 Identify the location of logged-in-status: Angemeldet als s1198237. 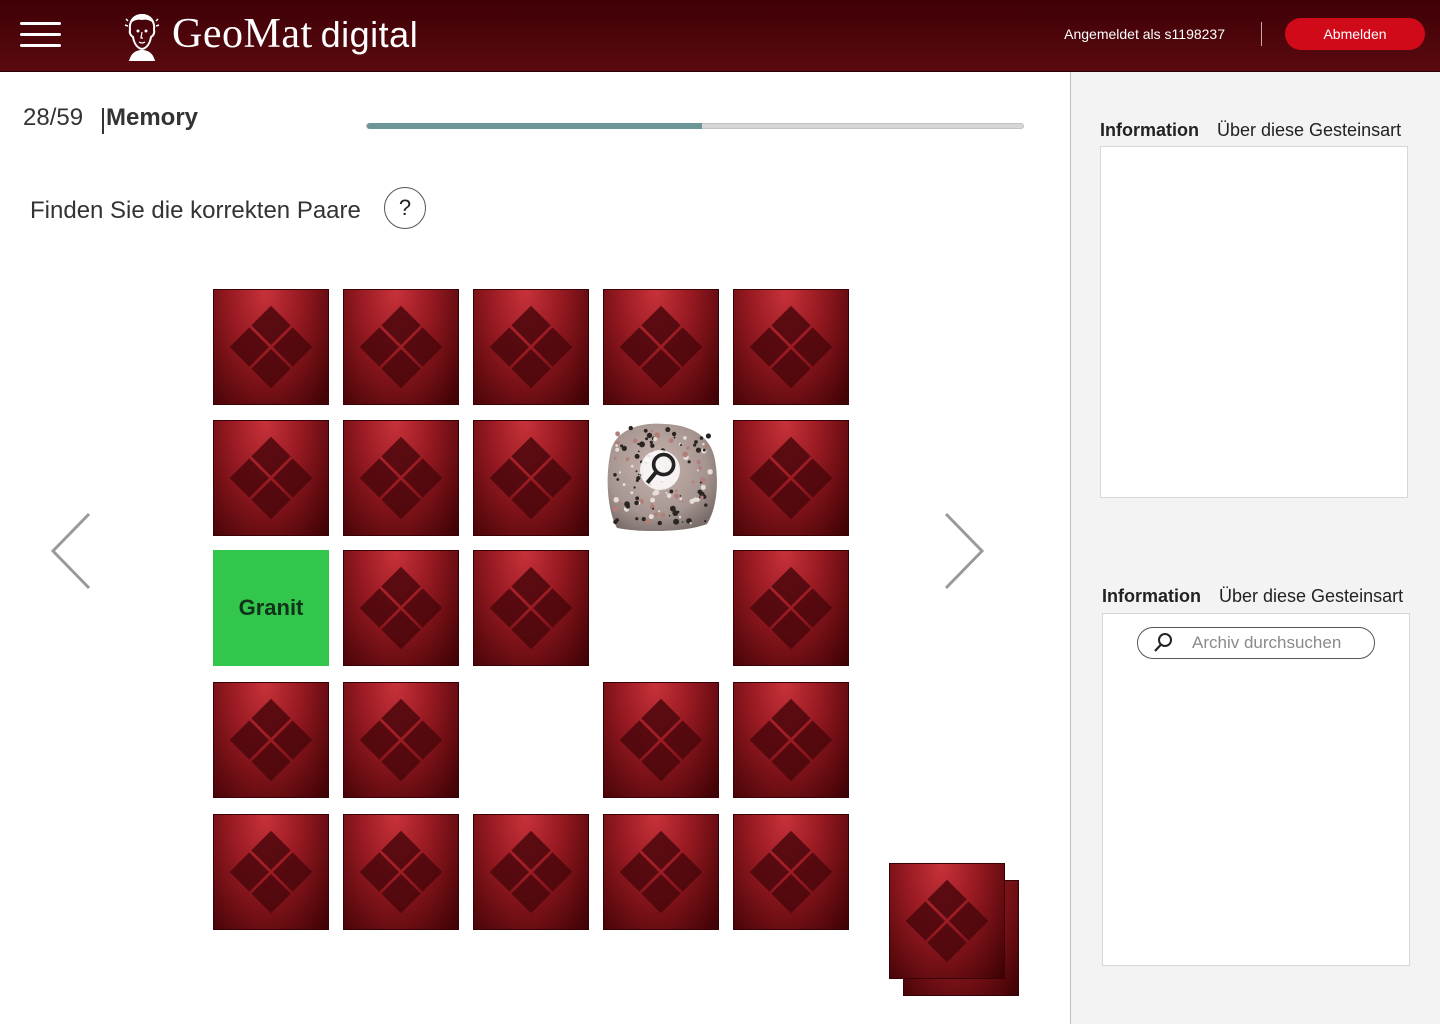
(1144, 34).